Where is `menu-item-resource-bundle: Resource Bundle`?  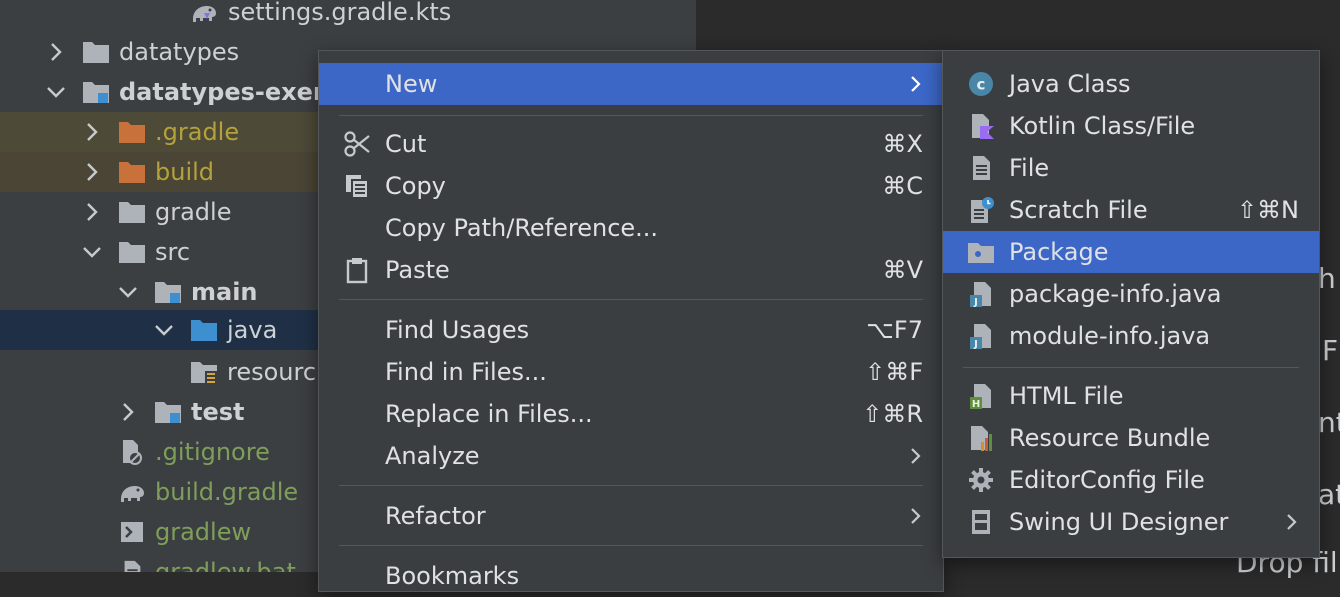 menu-item-resource-bundle: Resource Bundle is located at coordinates (1131, 438).